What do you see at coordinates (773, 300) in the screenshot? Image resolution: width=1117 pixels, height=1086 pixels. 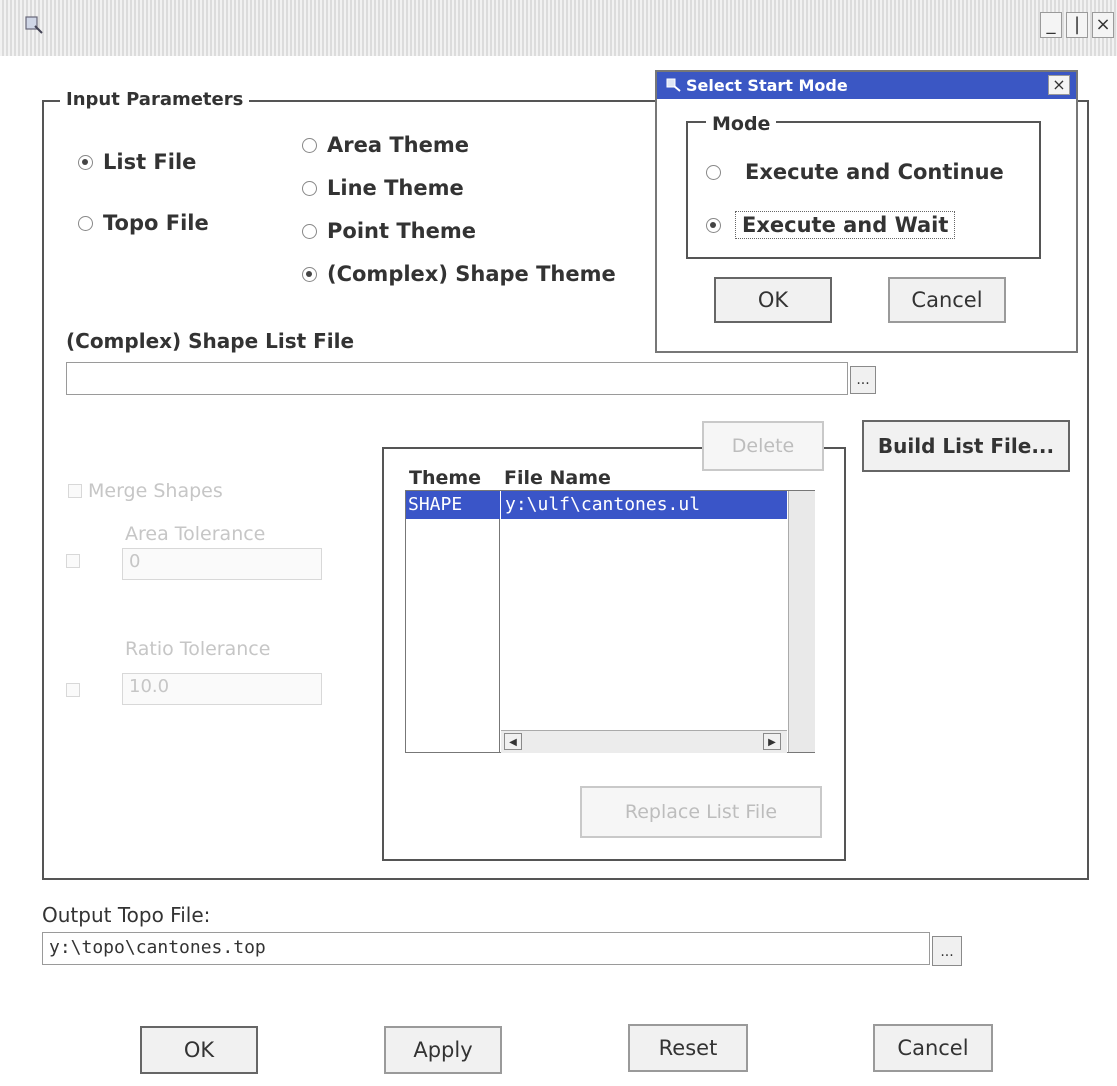 I see `dialog-ok-button: OK` at bounding box center [773, 300].